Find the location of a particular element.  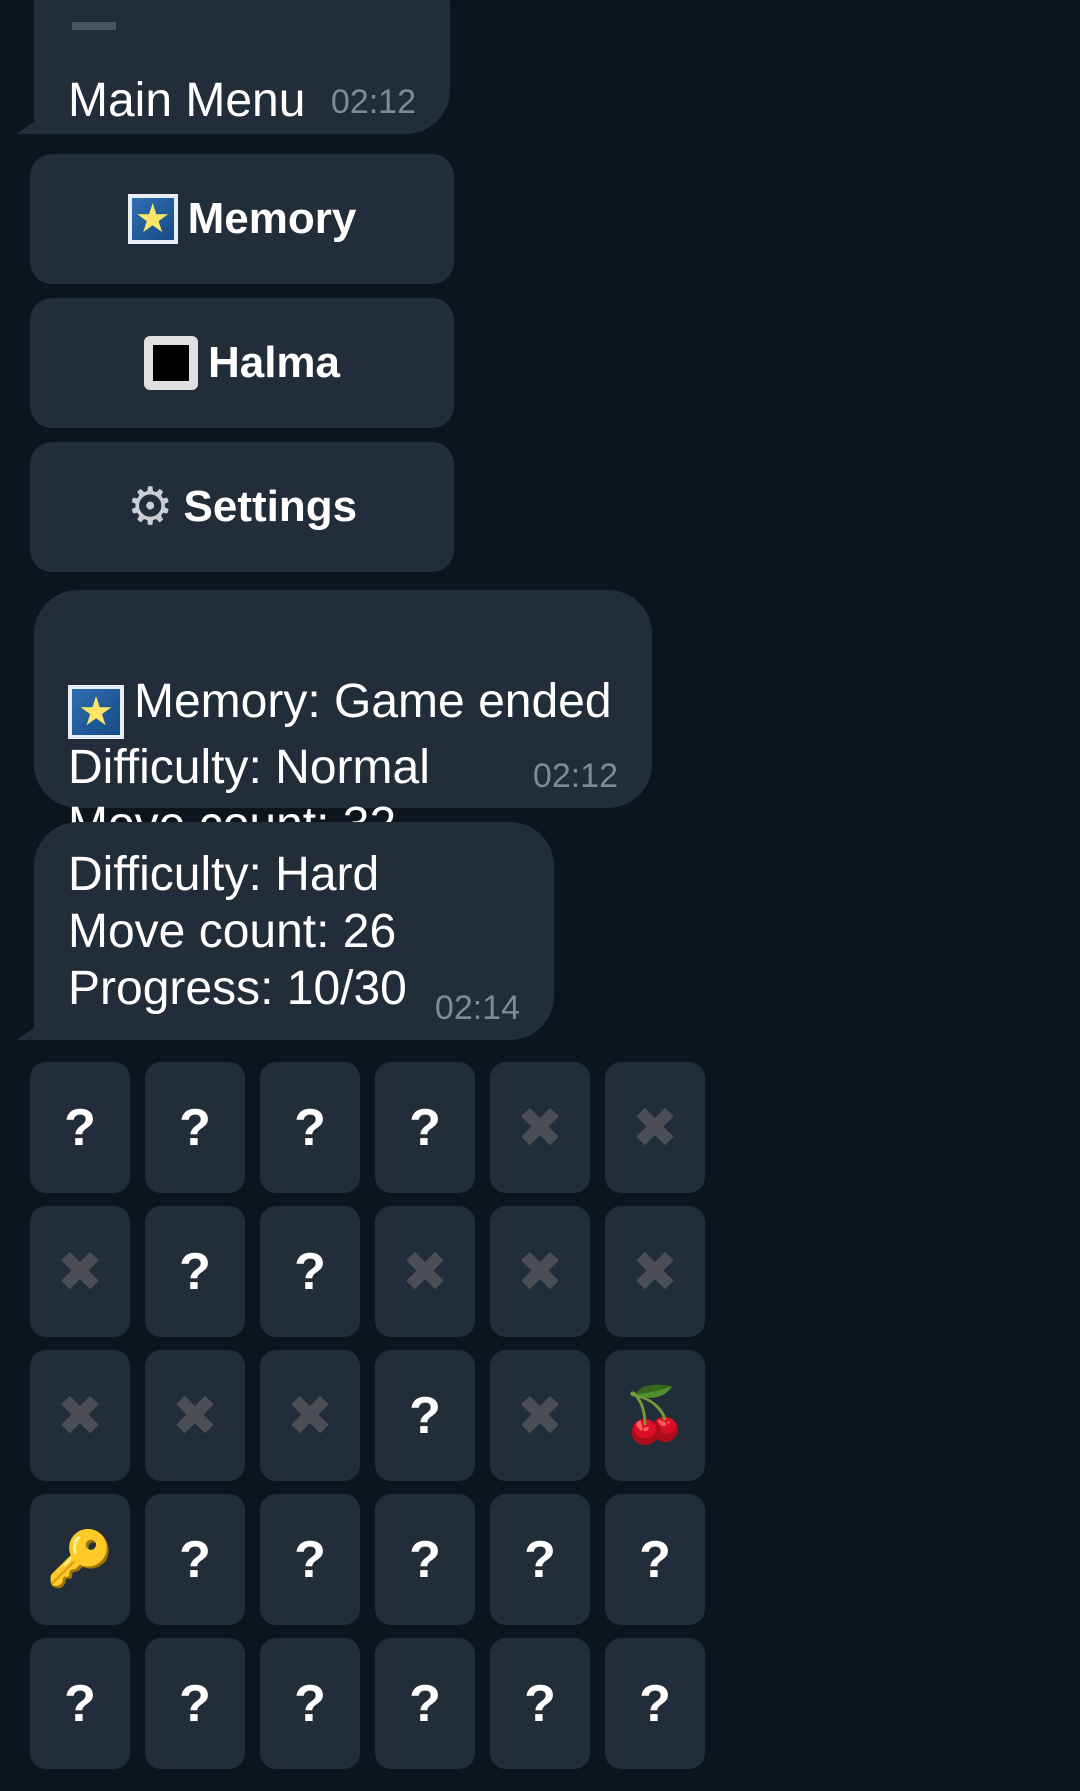

memory-button-label: Memory is located at coordinates (272, 218).